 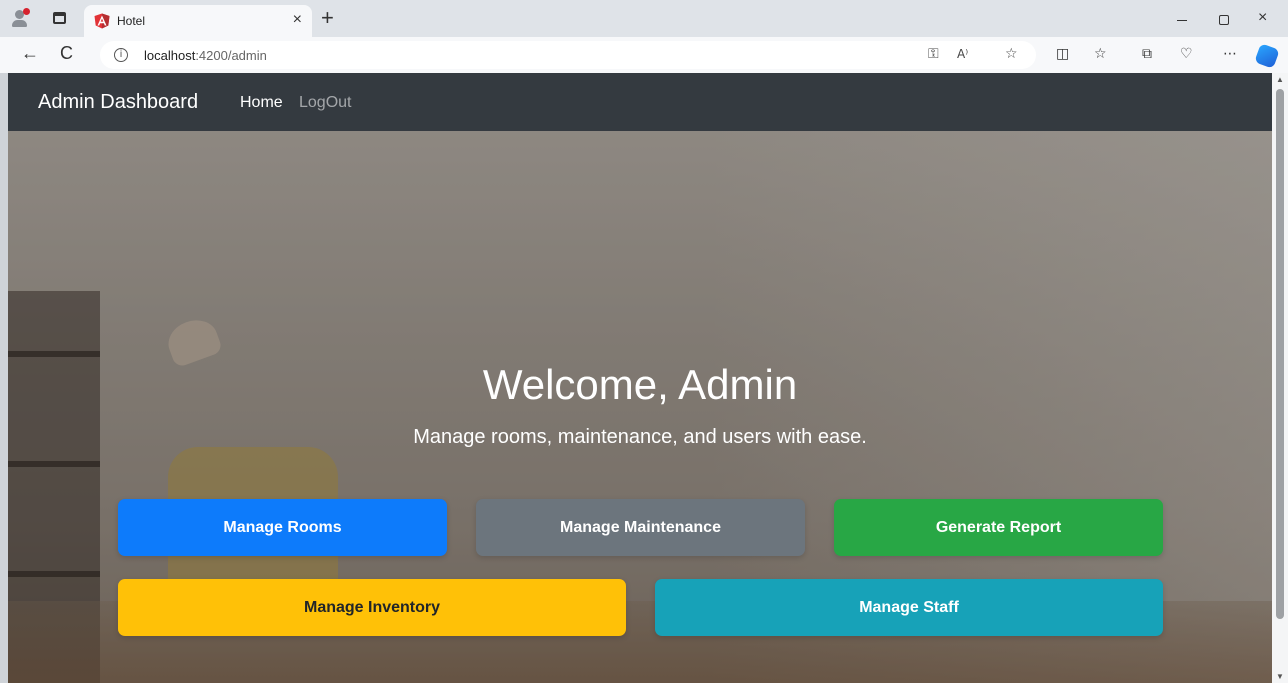 What do you see at coordinates (1262, 18) in the screenshot?
I see `window-close-icon: ×` at bounding box center [1262, 18].